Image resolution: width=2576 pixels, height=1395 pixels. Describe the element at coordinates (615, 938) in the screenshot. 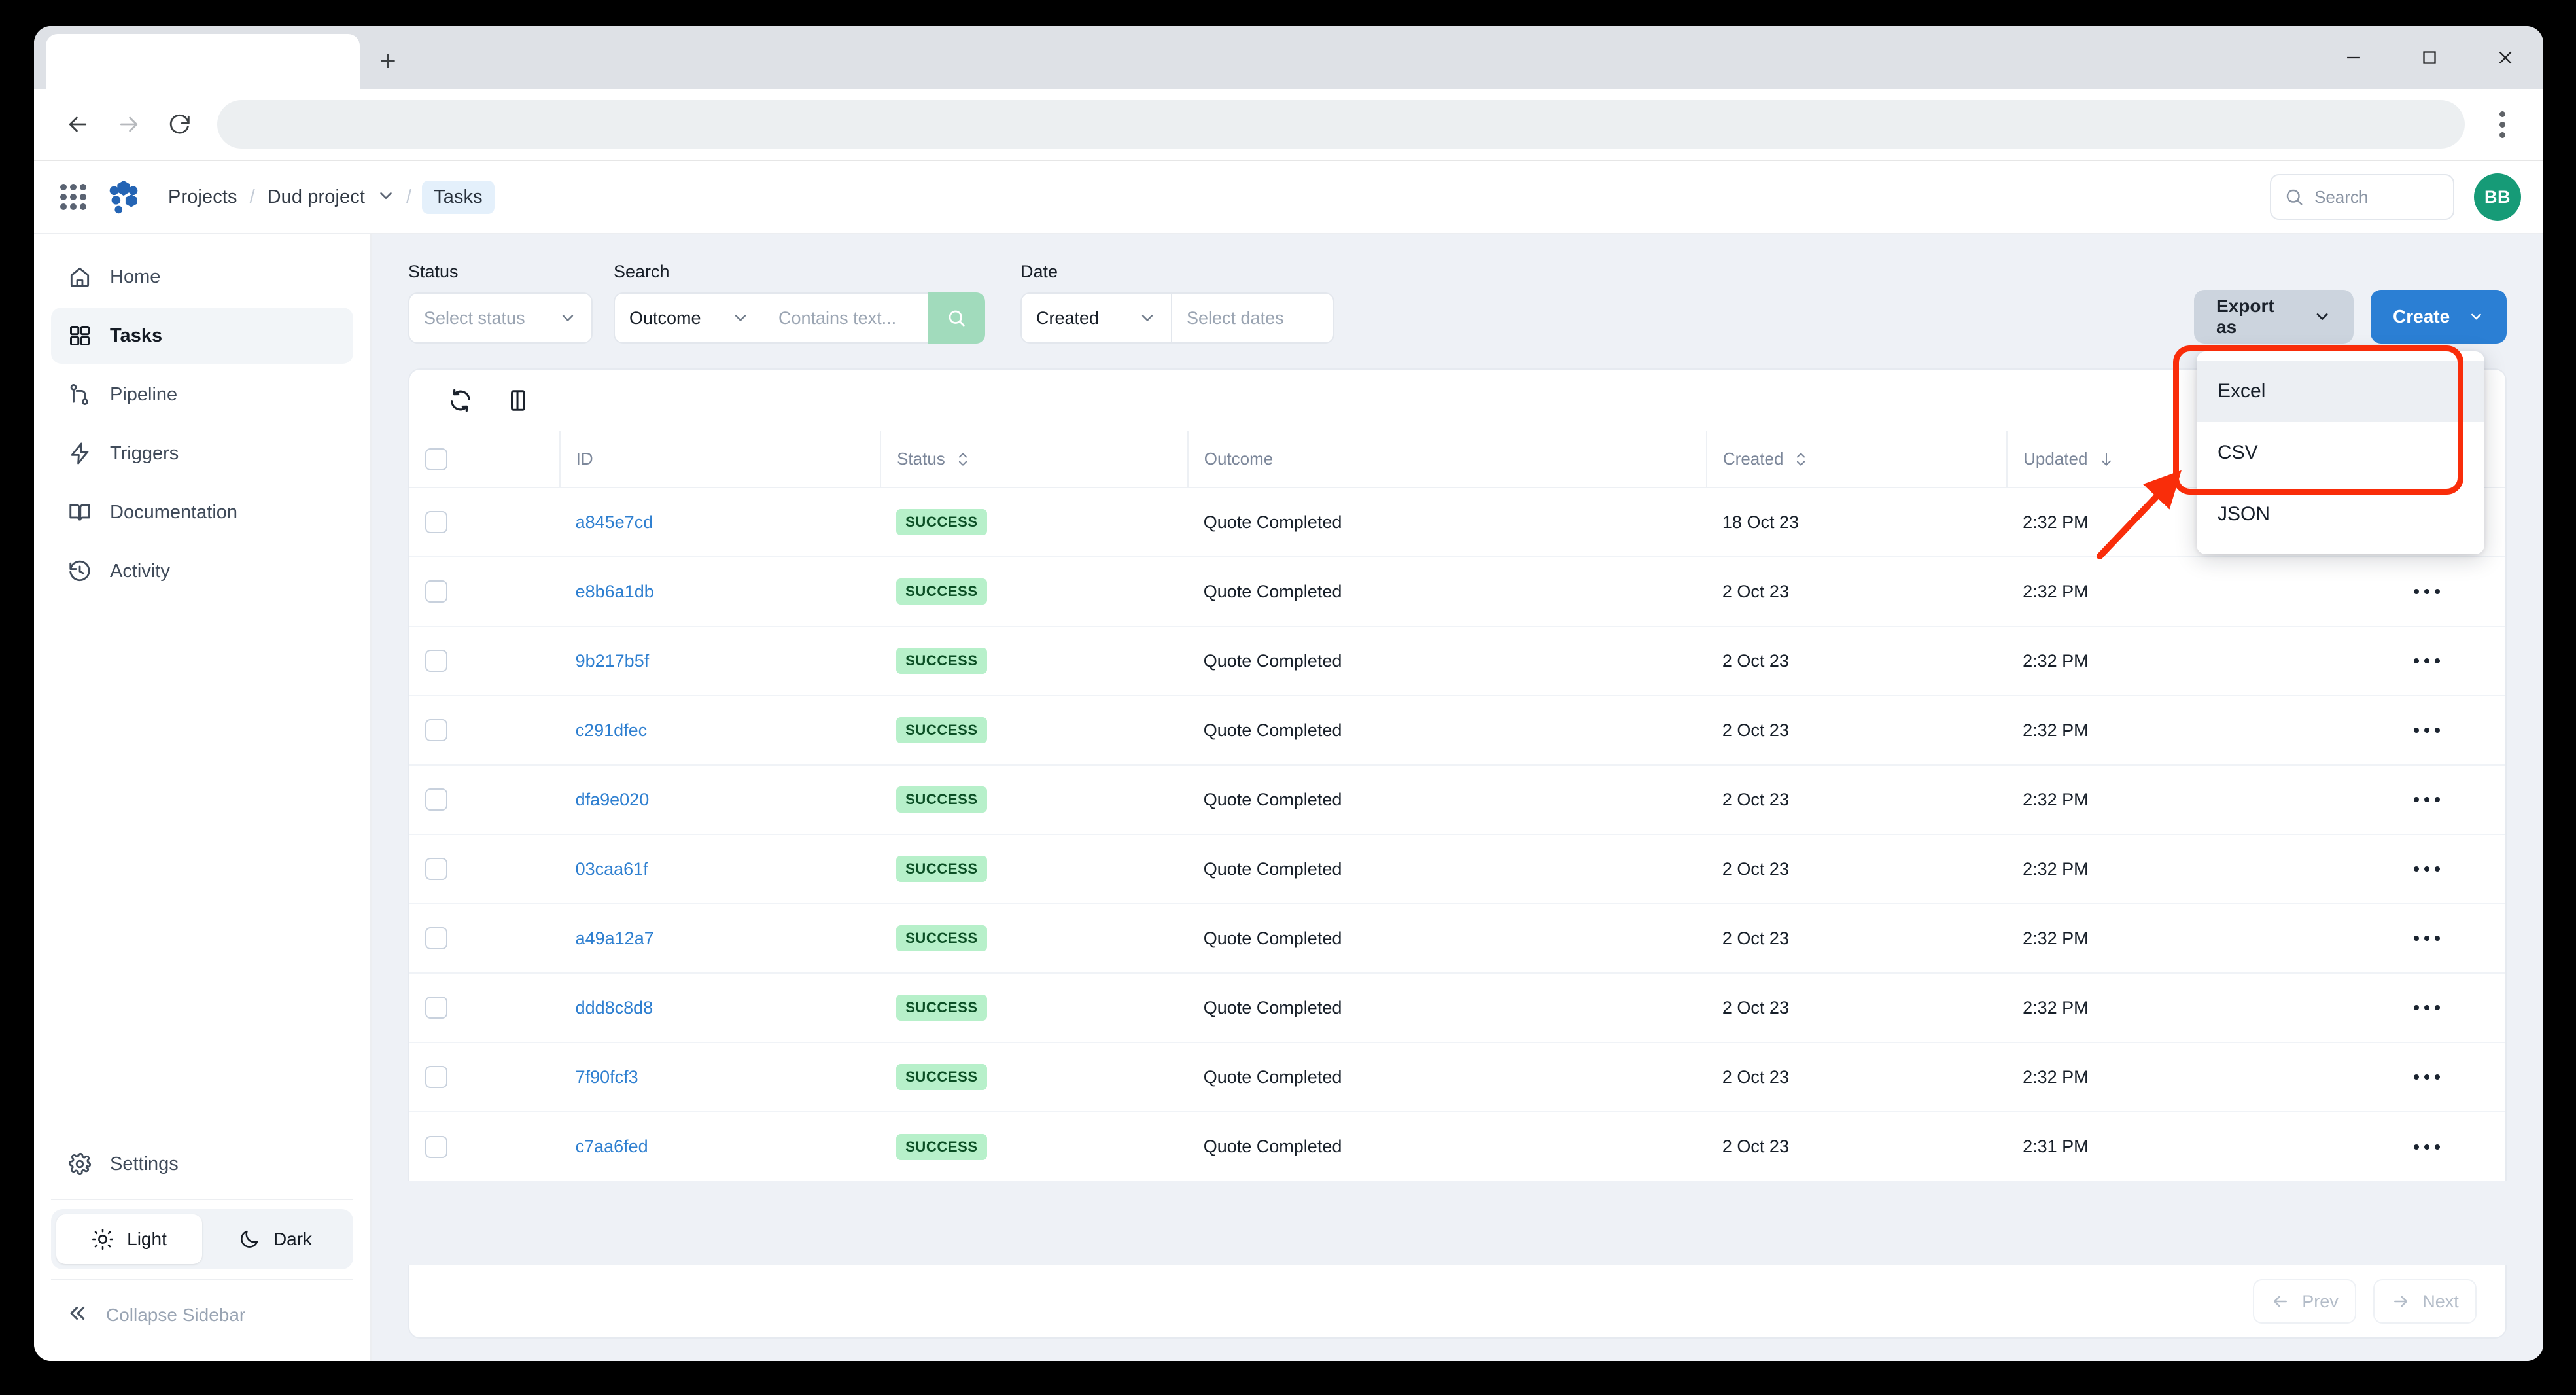

I see `row-id-link: a49a12a7` at that location.